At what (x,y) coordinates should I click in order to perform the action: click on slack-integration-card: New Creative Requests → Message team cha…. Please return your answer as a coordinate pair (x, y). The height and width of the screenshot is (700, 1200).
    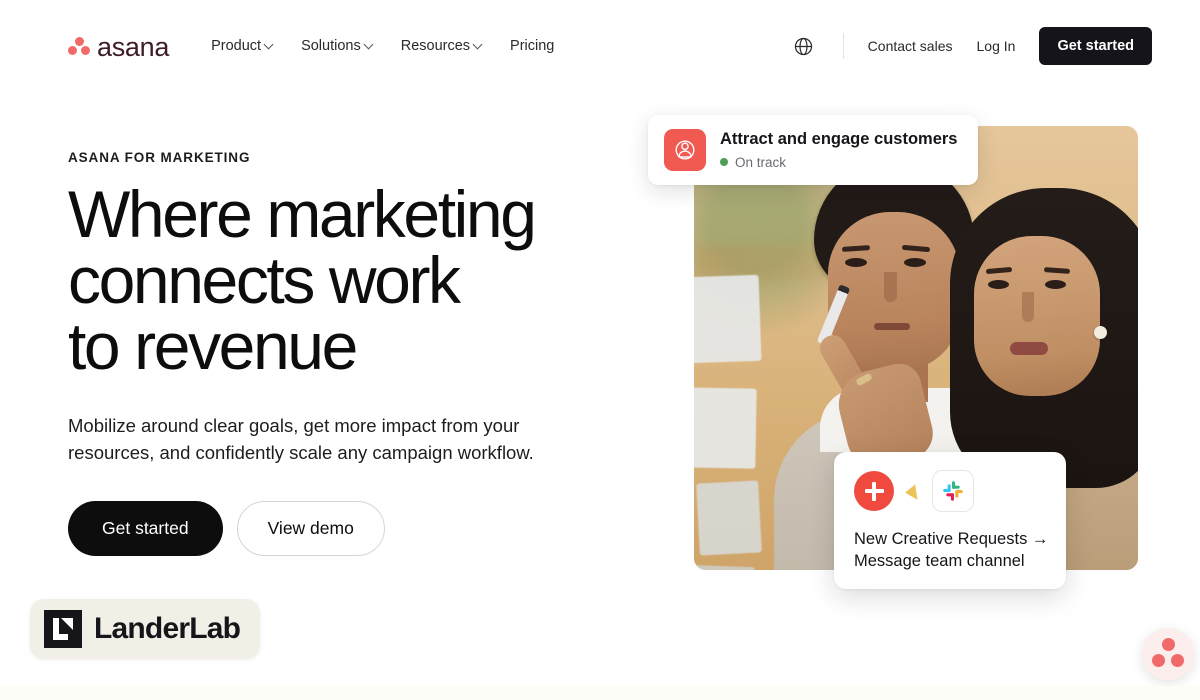
    Looking at the image, I should click on (950, 520).